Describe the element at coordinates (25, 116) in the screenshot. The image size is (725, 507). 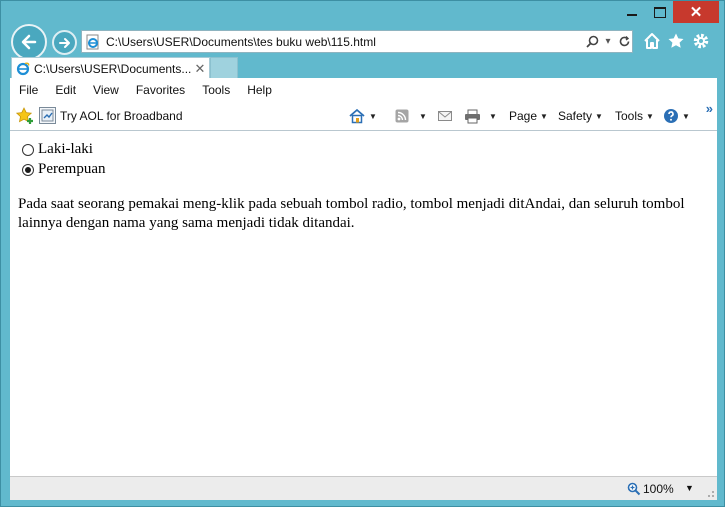
I see `add-favorite-icon` at that location.